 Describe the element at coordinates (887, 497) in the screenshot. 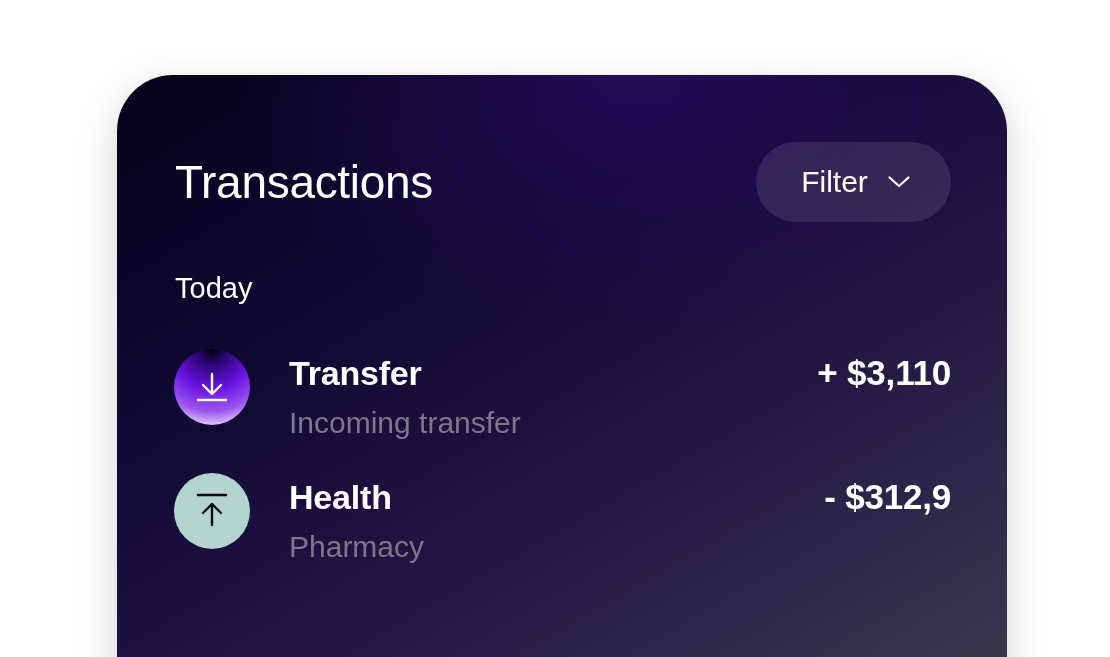

I see `transaction-amount: - $312,9` at that location.